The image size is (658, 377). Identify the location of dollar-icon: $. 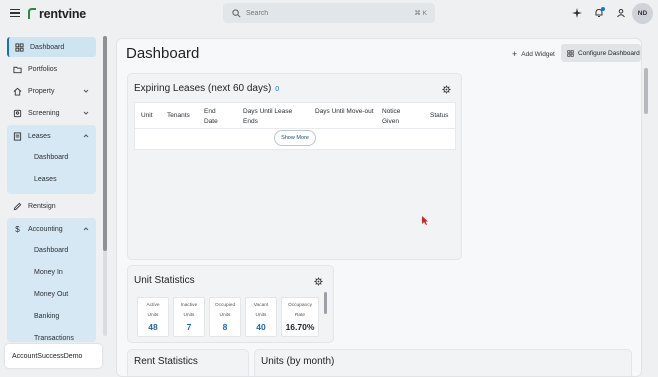
(17, 229).